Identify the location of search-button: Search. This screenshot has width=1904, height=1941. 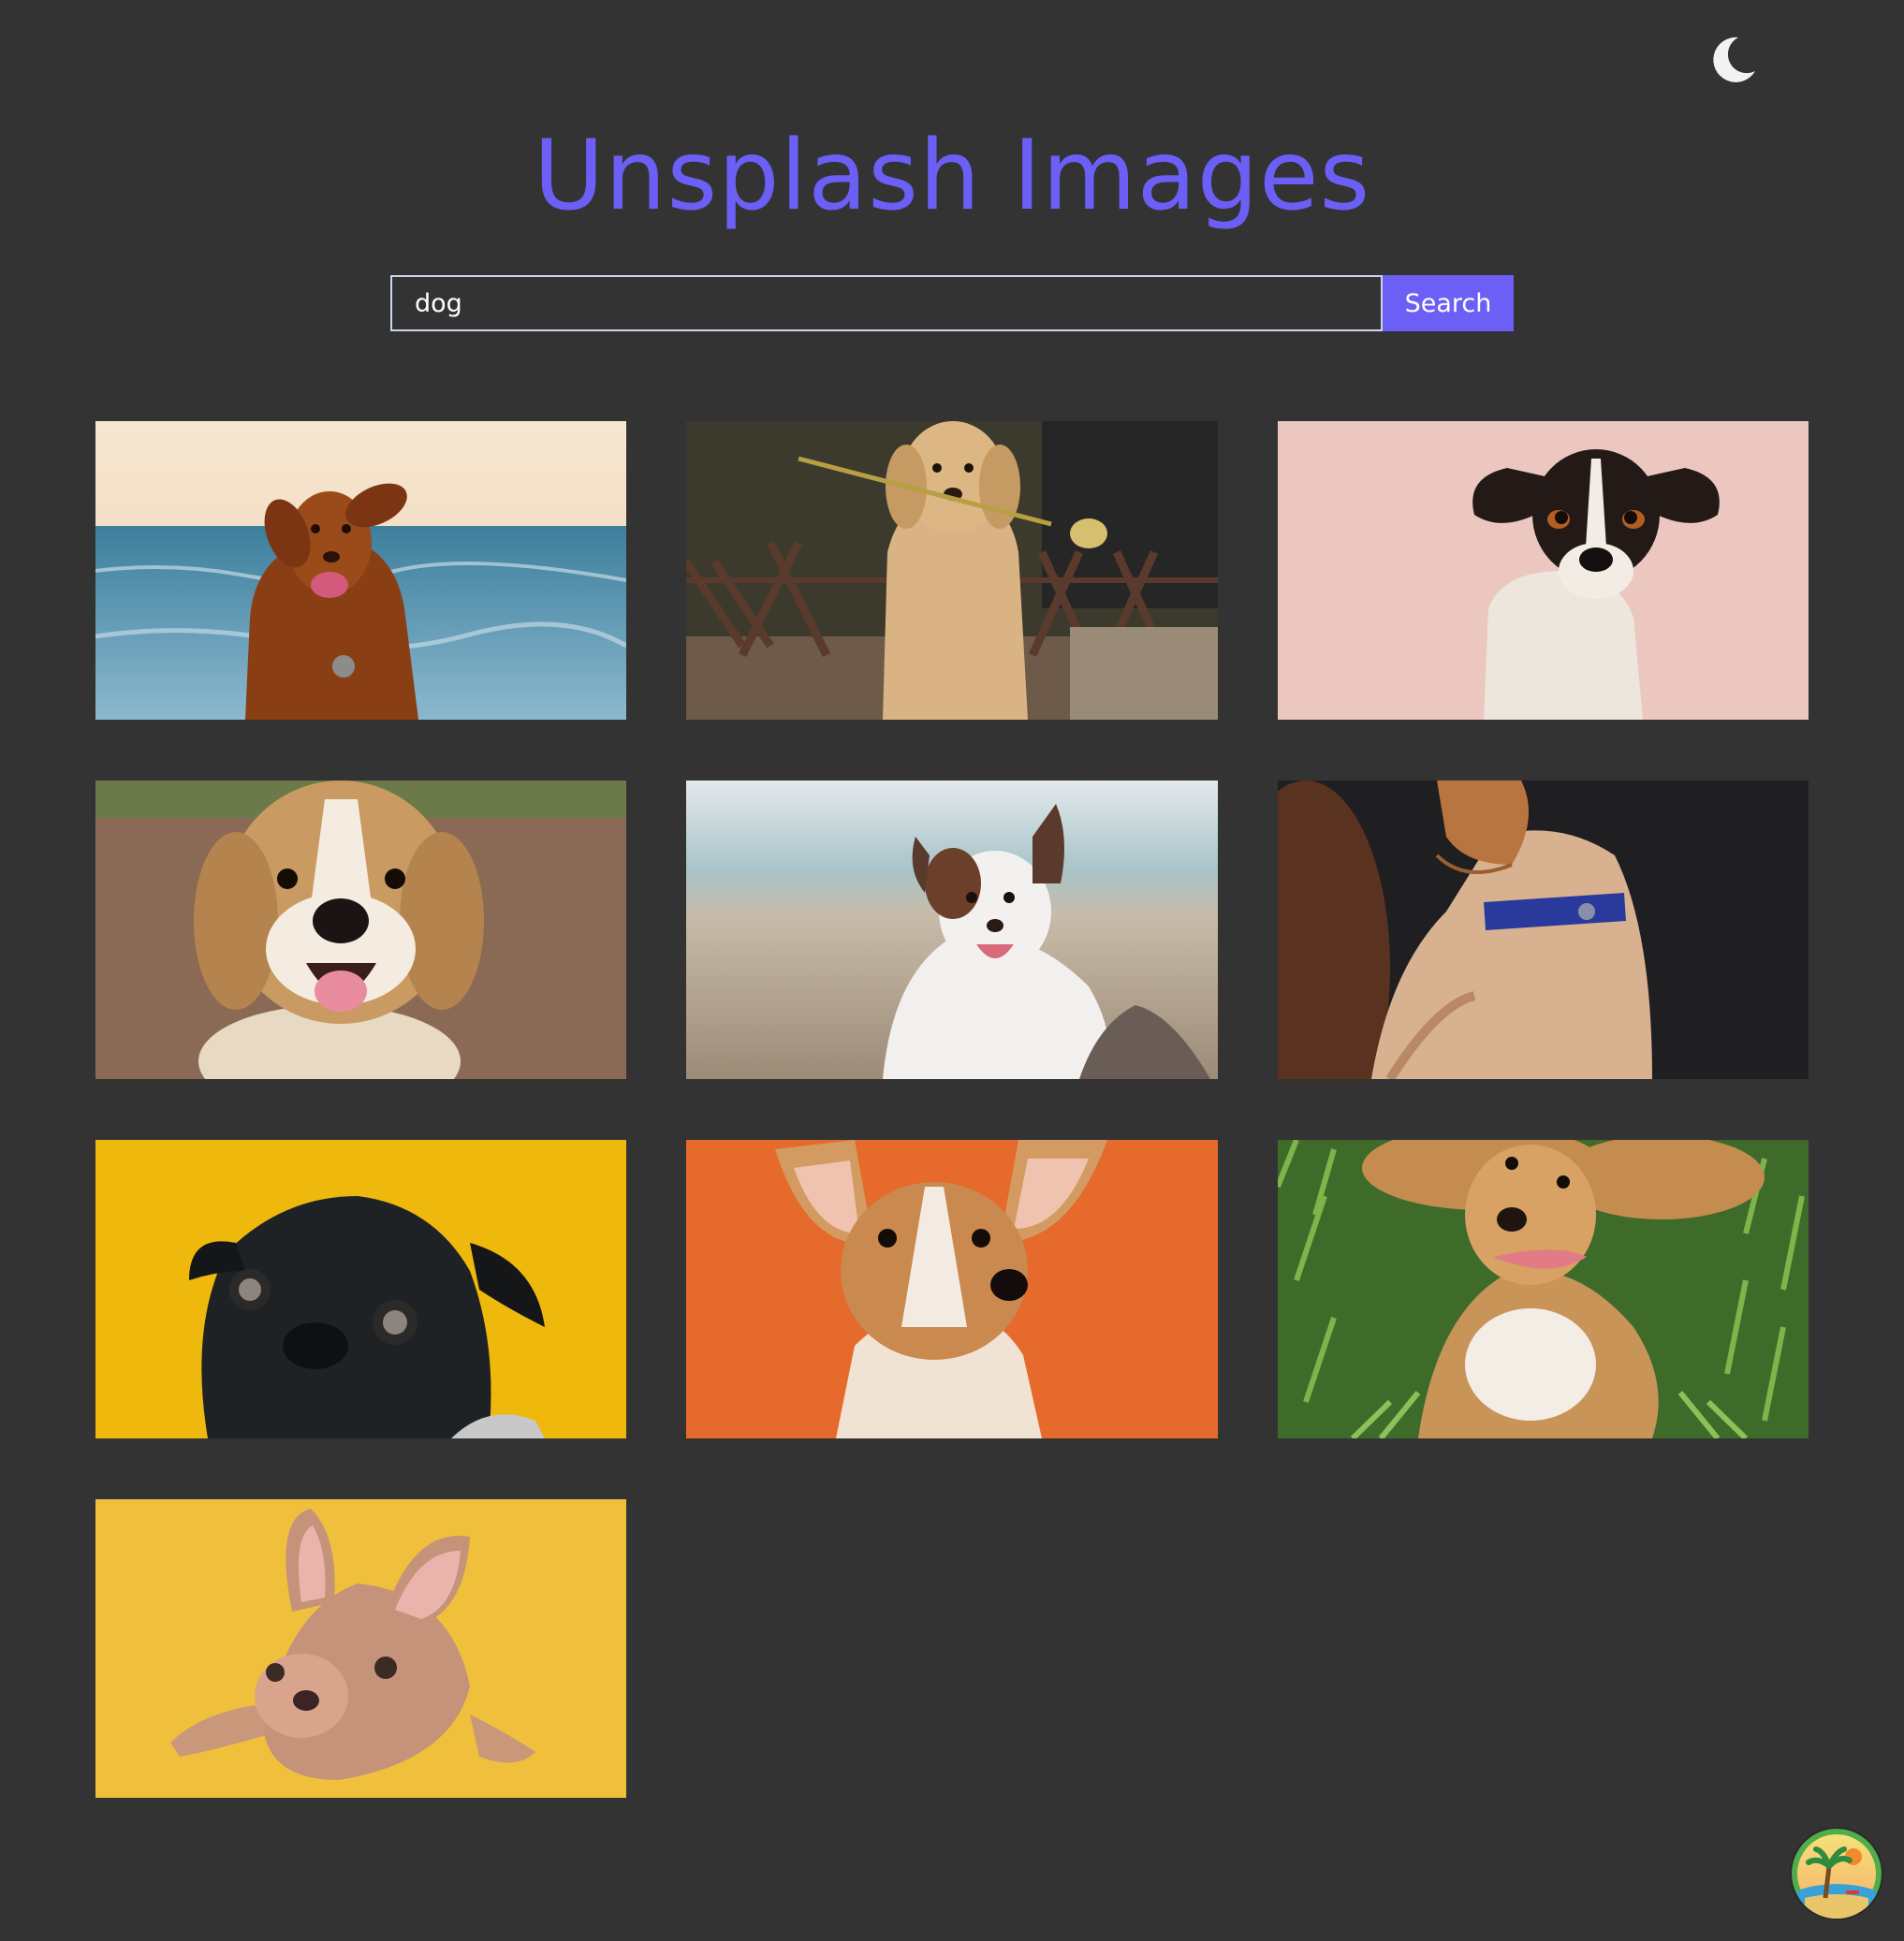
(1448, 303).